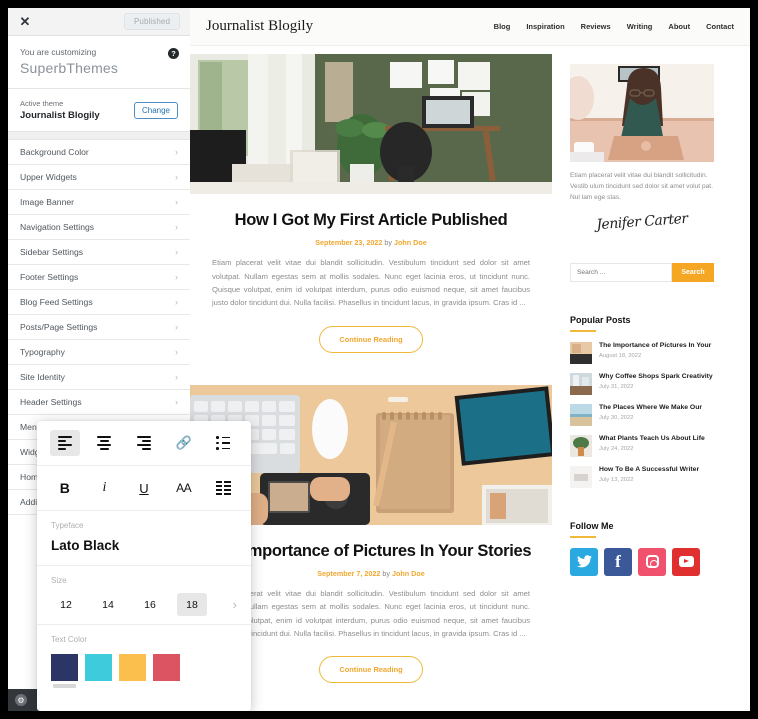 Image resolution: width=758 pixels, height=719 pixels. Describe the element at coordinates (693, 272) in the screenshot. I see `search-button: Search` at that location.